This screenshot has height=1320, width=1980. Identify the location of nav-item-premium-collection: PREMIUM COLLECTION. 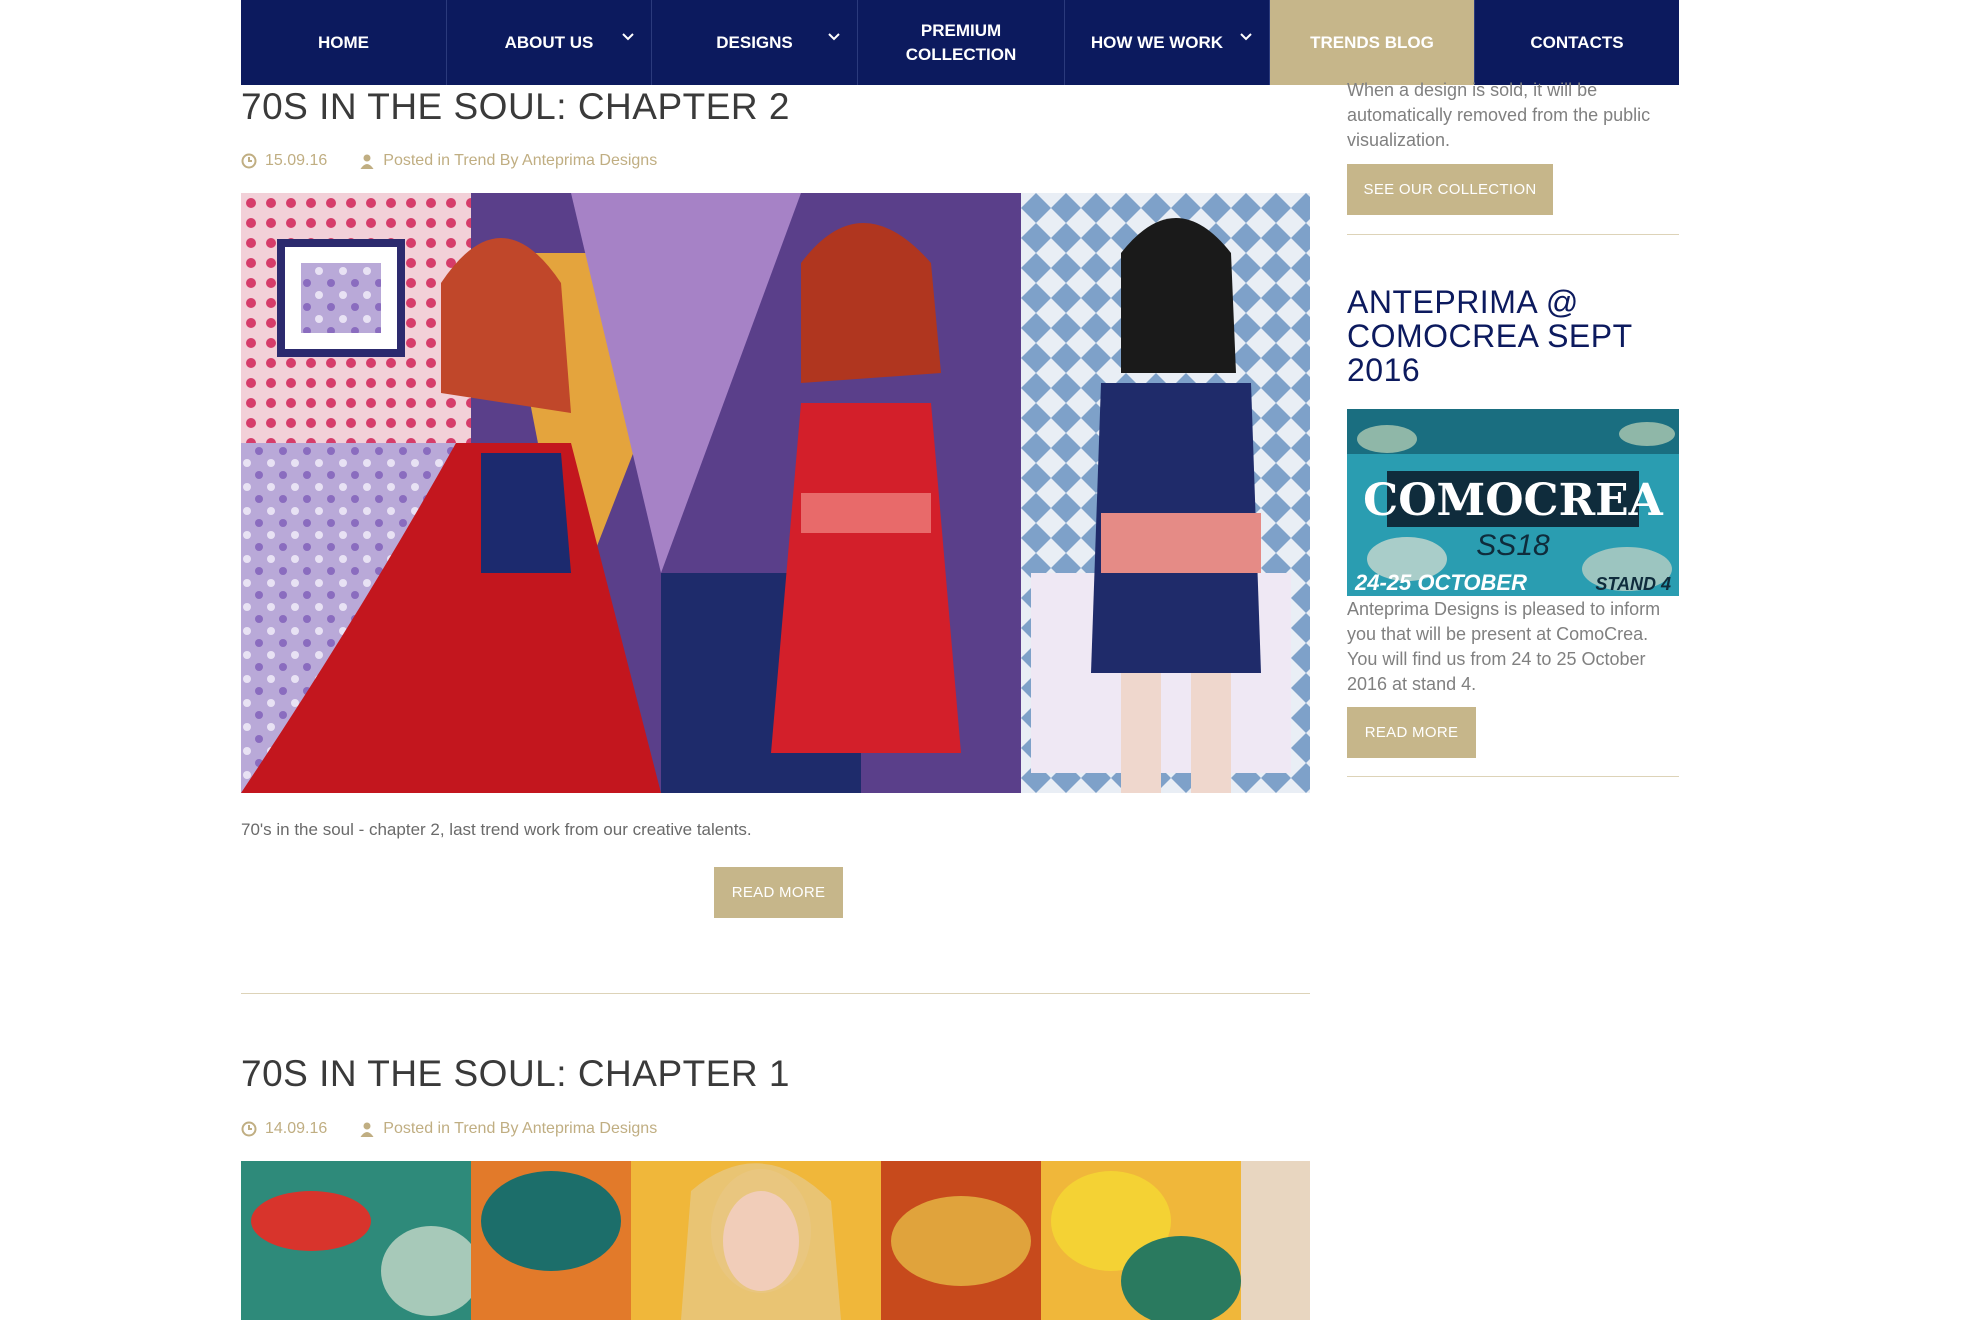
(961, 42).